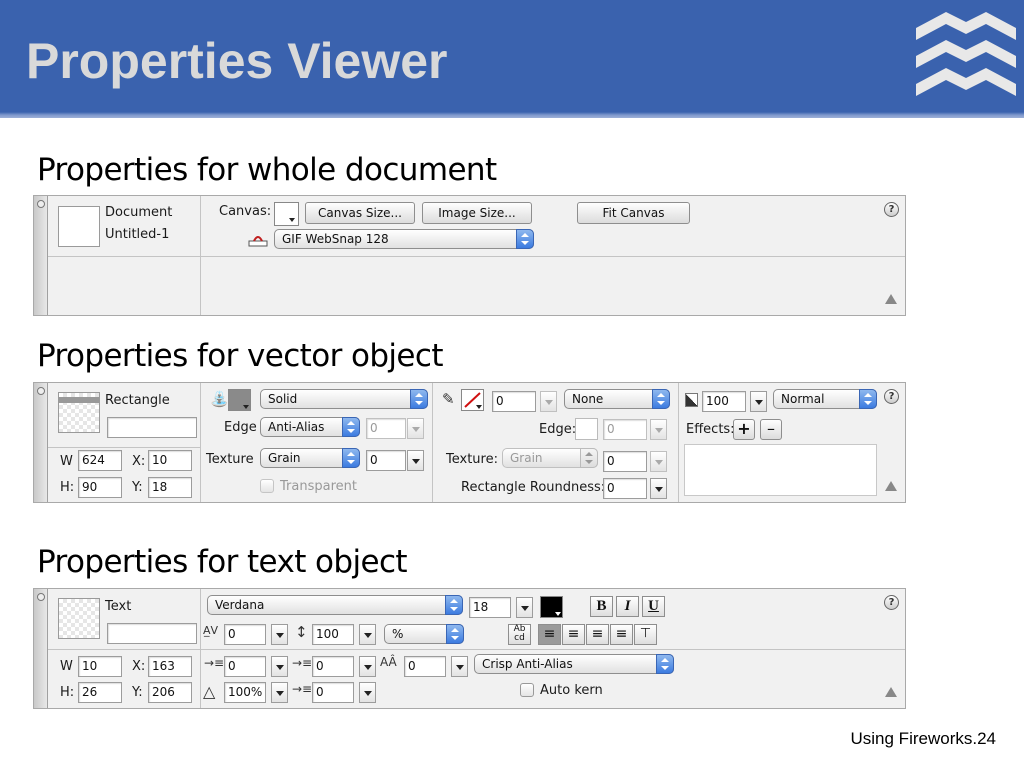 The height and width of the screenshot is (768, 1024). I want to click on justify-icon: ≡, so click(621, 634).